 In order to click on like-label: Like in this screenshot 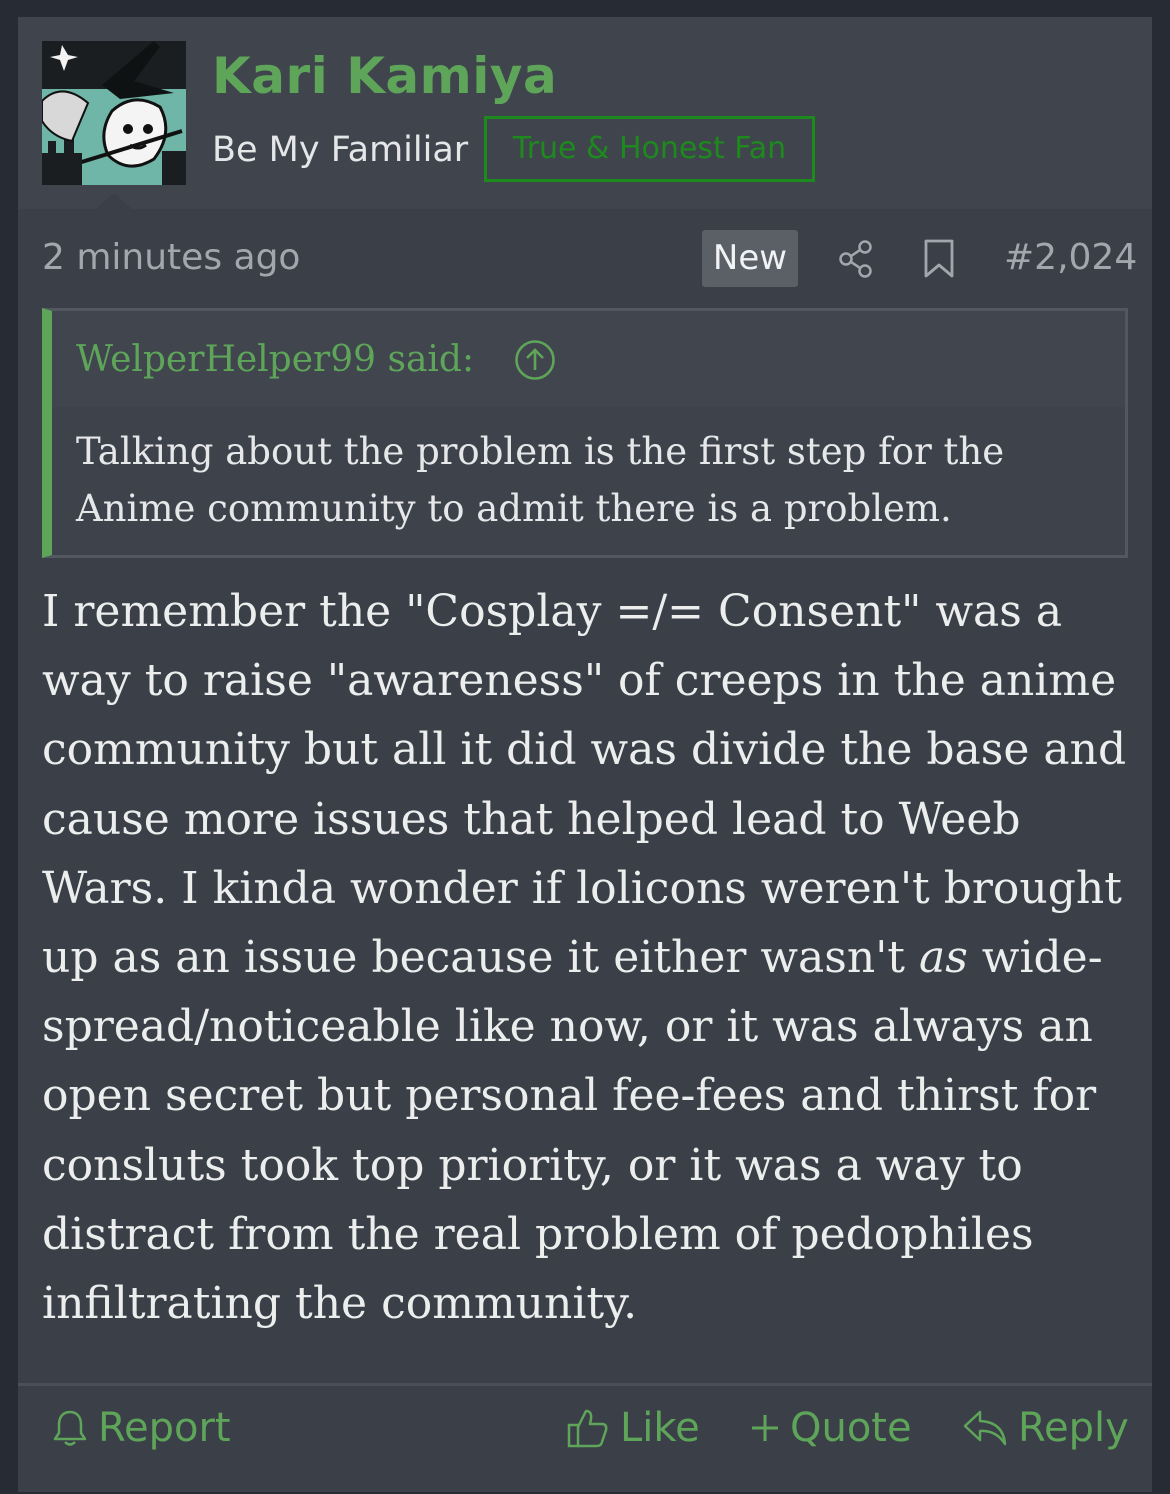, I will do `click(660, 1428)`.